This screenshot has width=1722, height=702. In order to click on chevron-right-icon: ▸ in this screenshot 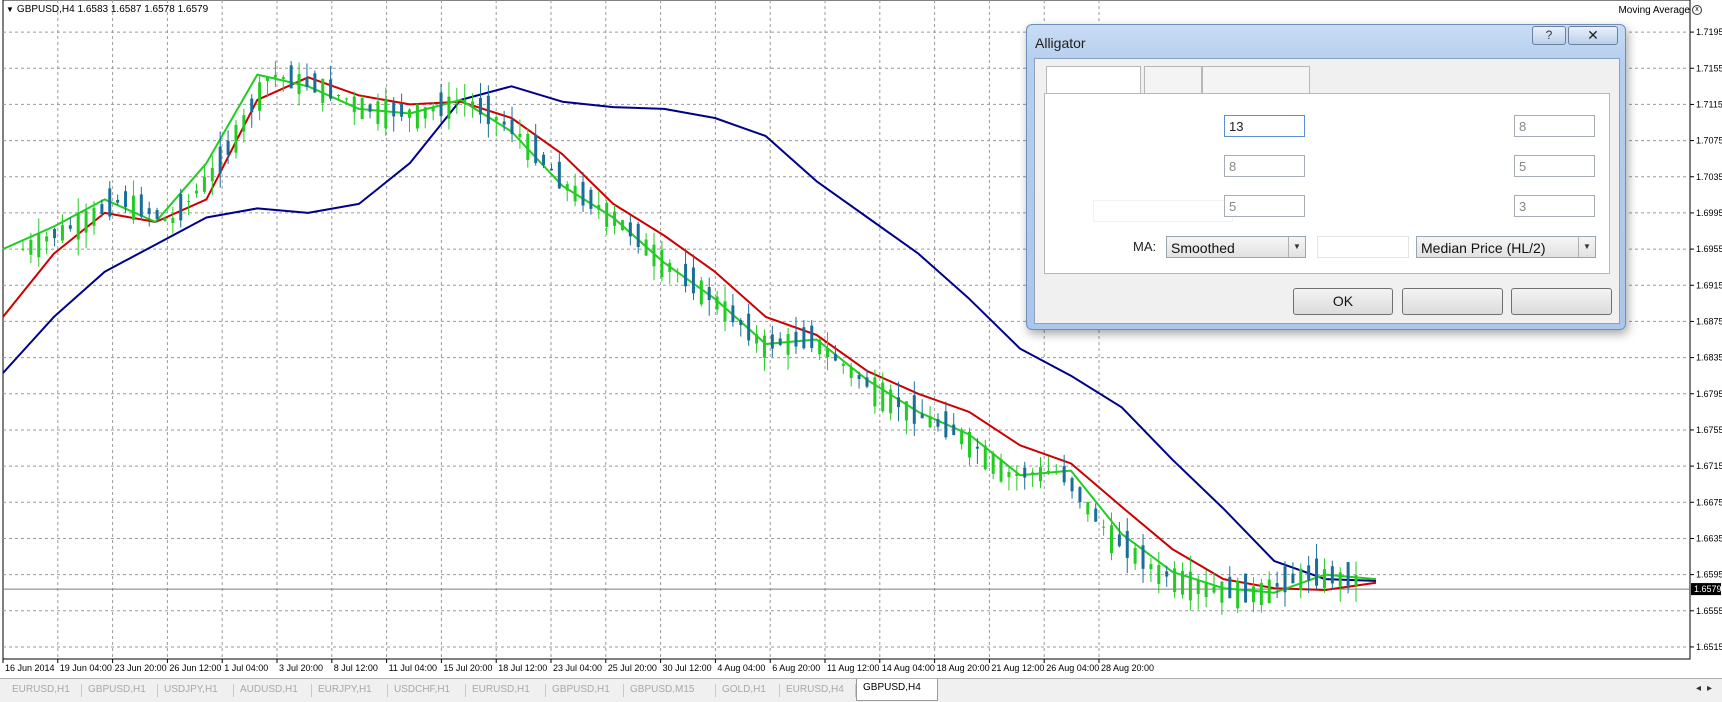, I will do `click(1712, 688)`.